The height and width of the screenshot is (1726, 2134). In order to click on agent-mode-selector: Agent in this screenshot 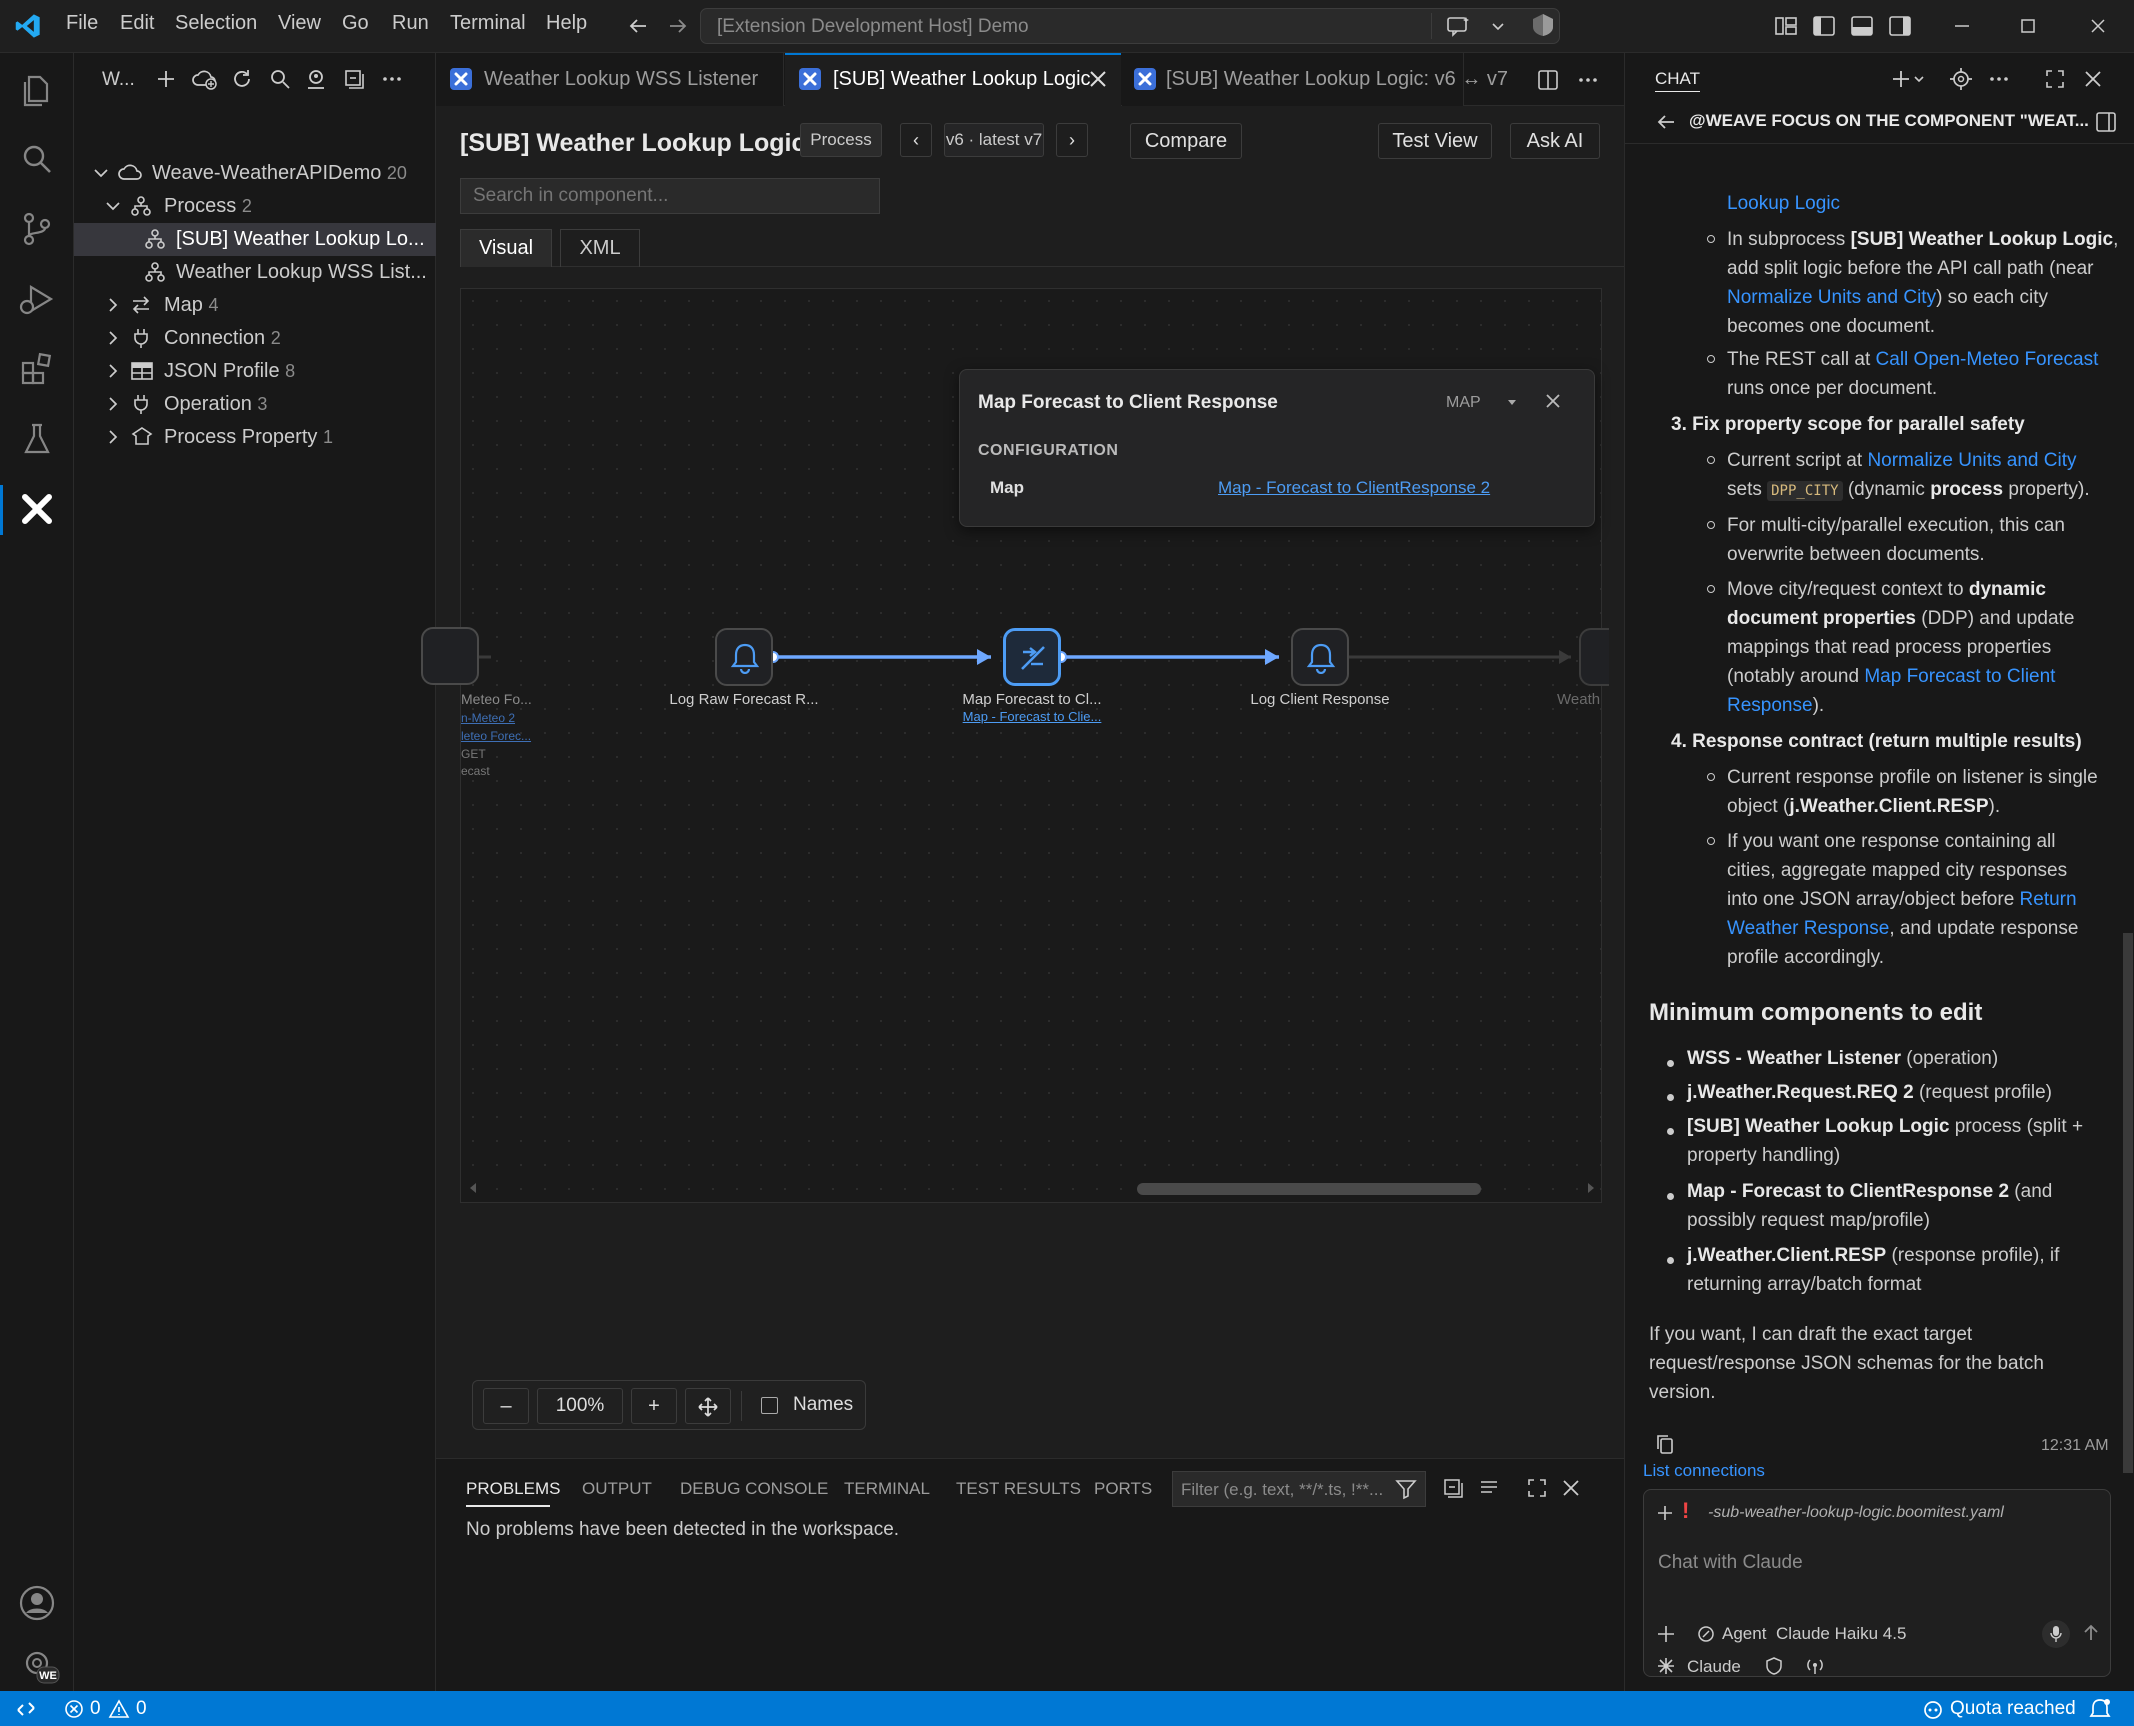, I will do `click(1744, 1634)`.